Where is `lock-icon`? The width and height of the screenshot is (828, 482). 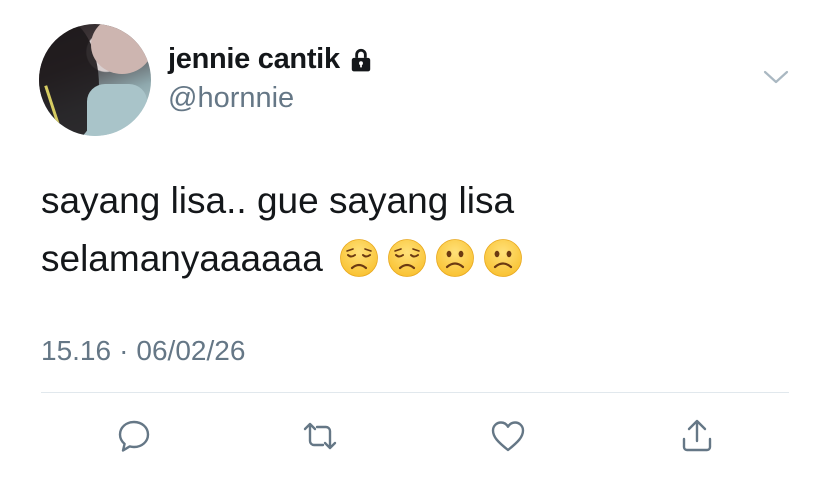 lock-icon is located at coordinates (360, 59).